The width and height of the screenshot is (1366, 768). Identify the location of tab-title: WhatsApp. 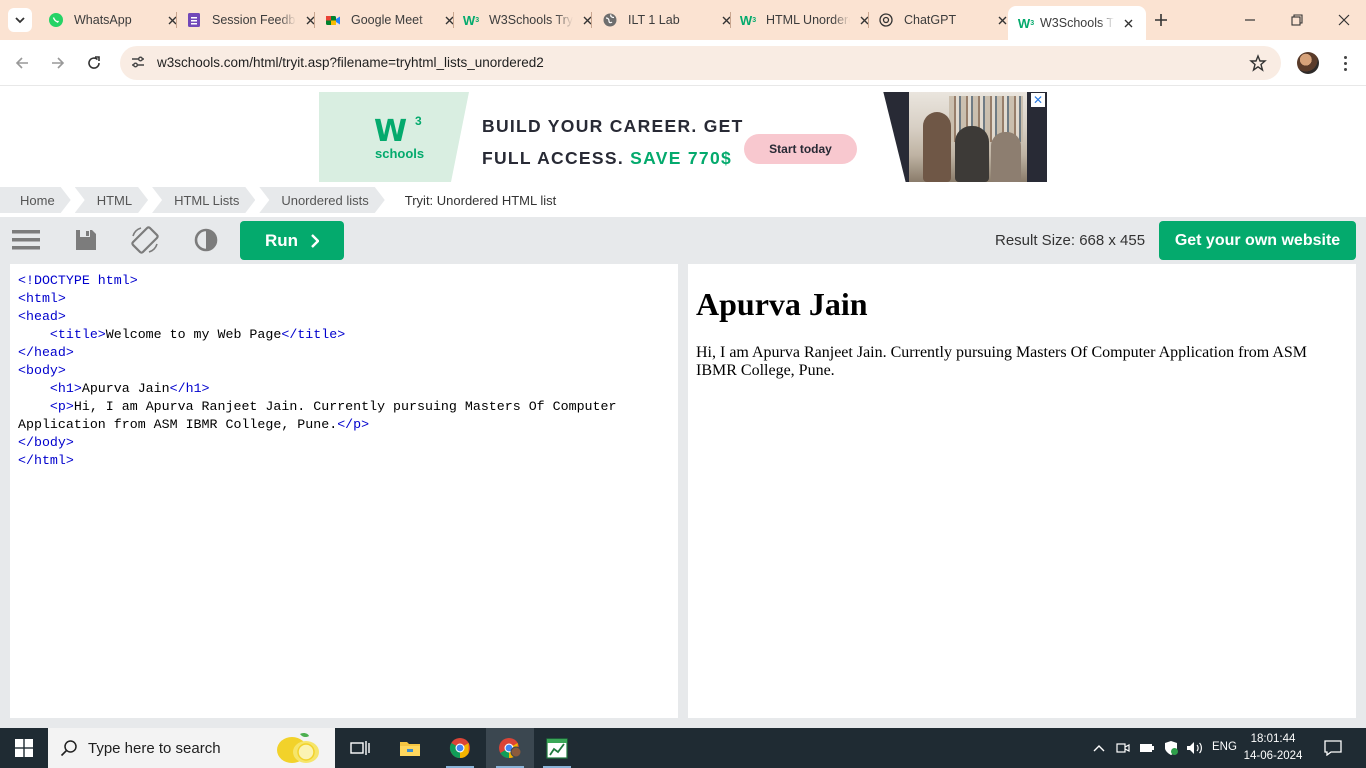
(103, 20).